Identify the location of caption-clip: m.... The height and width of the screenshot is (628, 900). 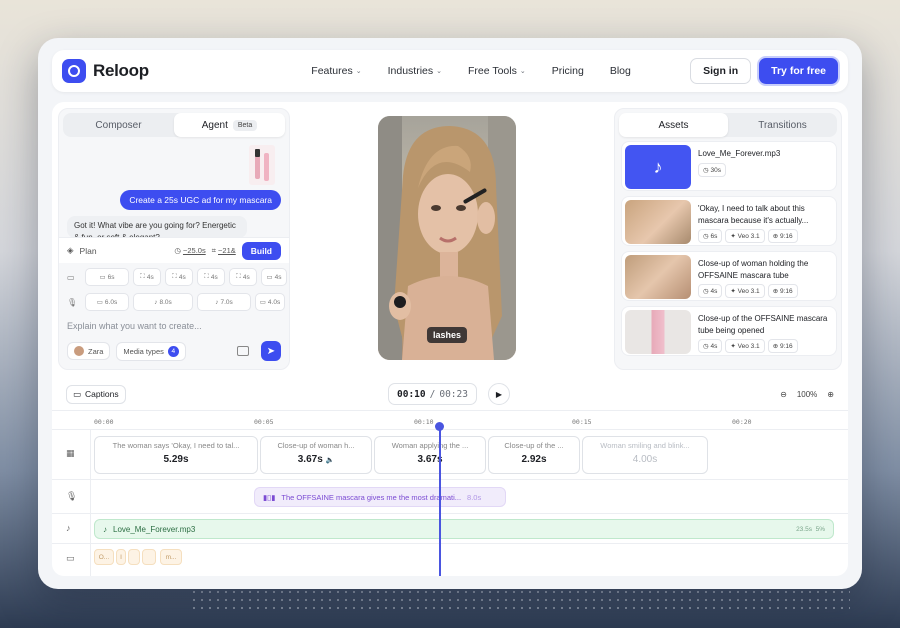
(171, 557).